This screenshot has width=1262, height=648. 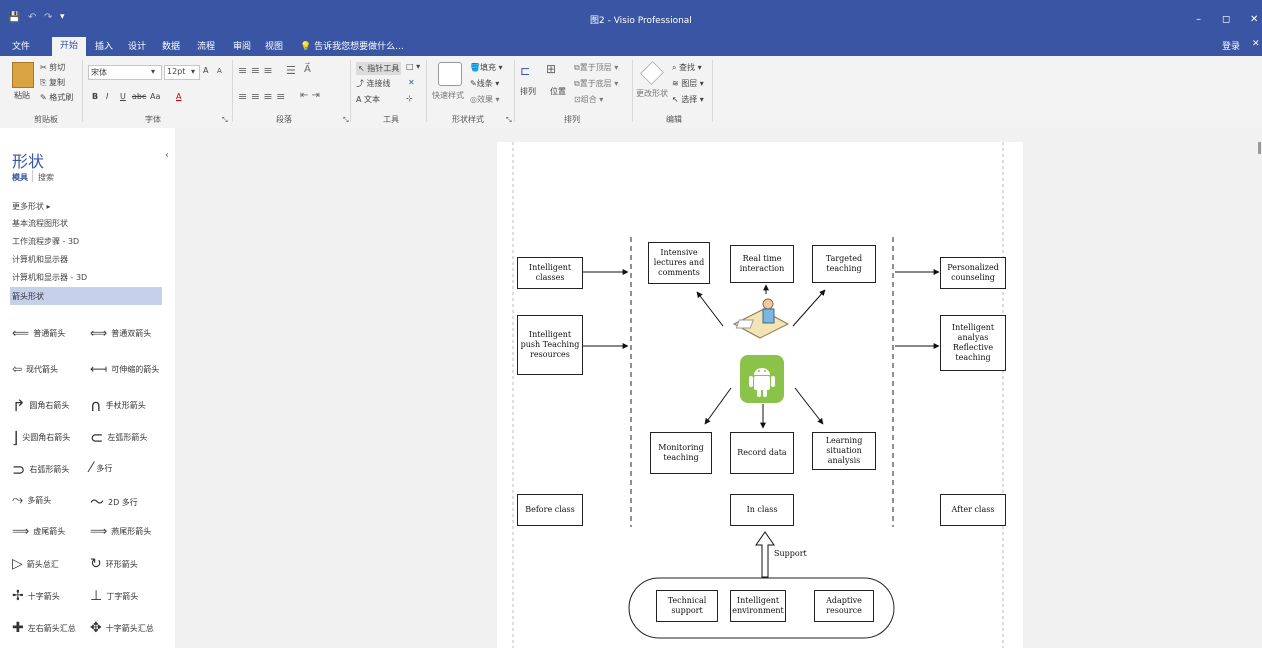 I want to click on pointer-tool-button: ↖ 指针工具, so click(x=379, y=68).